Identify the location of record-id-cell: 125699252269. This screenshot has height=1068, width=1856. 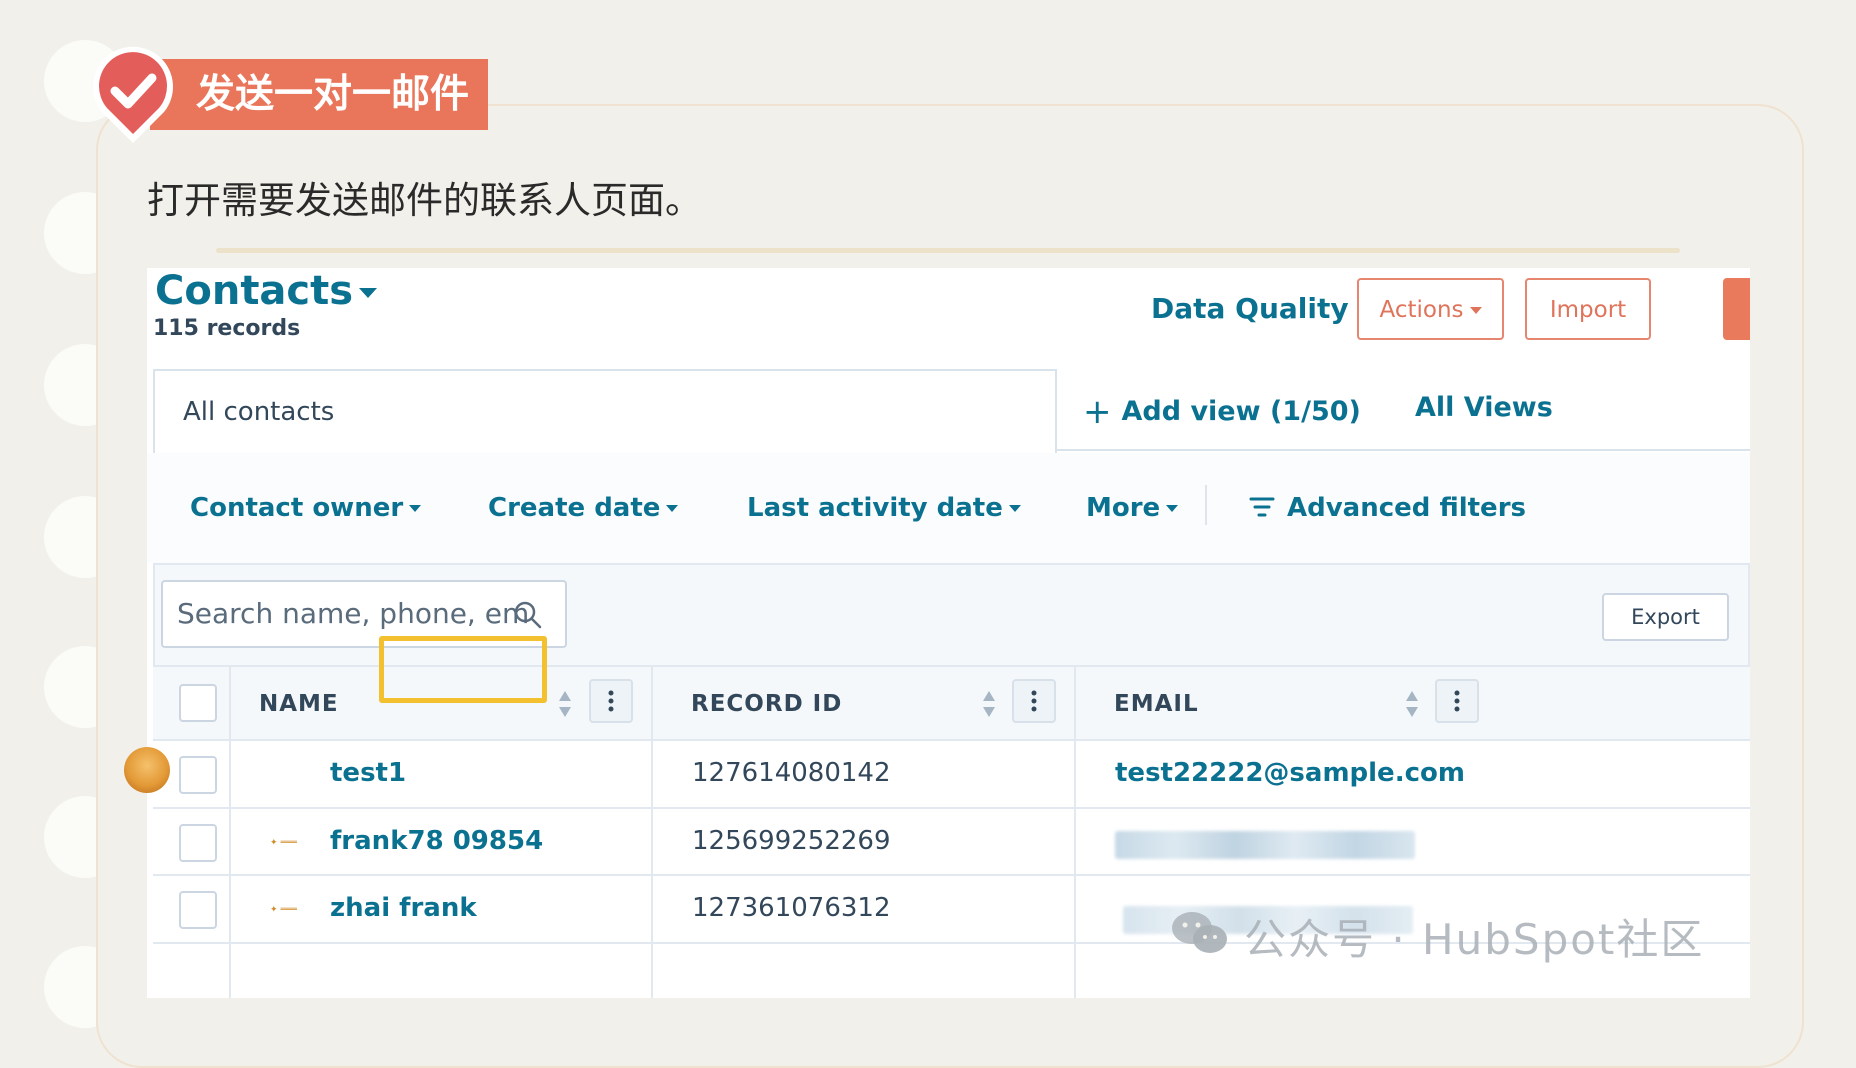
(791, 841).